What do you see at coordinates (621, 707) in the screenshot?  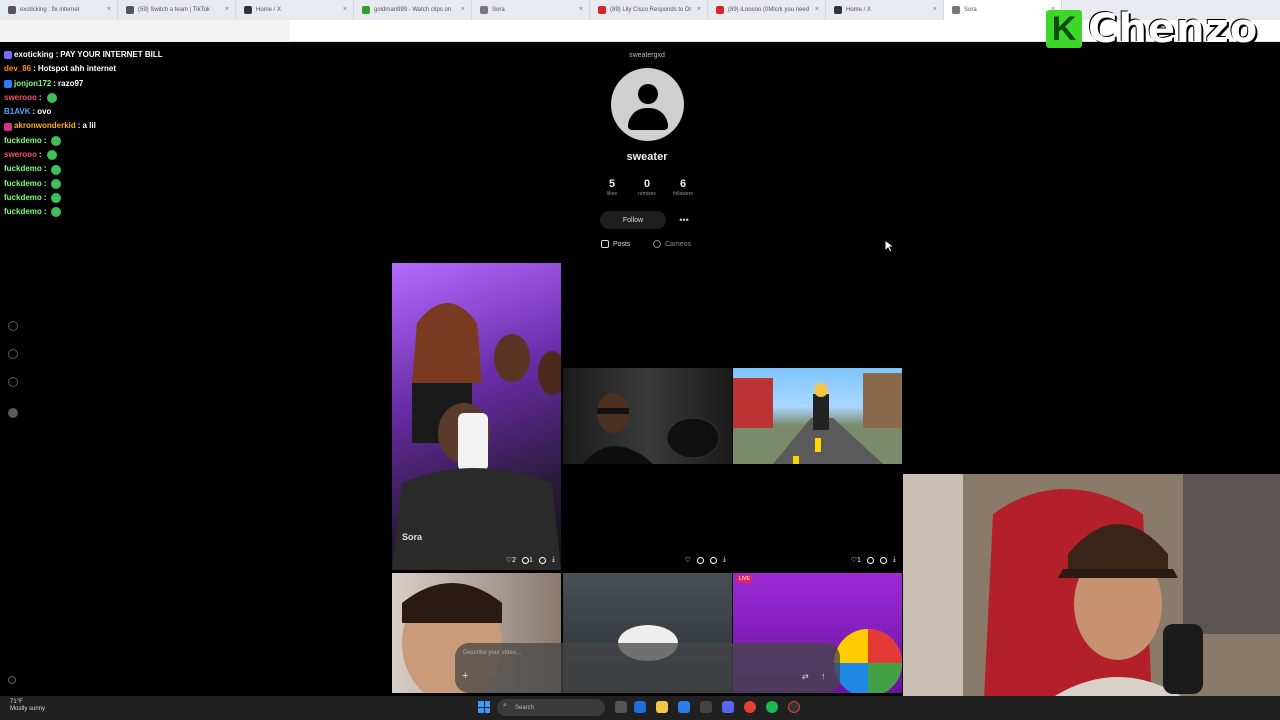 I see `task-view-icon` at bounding box center [621, 707].